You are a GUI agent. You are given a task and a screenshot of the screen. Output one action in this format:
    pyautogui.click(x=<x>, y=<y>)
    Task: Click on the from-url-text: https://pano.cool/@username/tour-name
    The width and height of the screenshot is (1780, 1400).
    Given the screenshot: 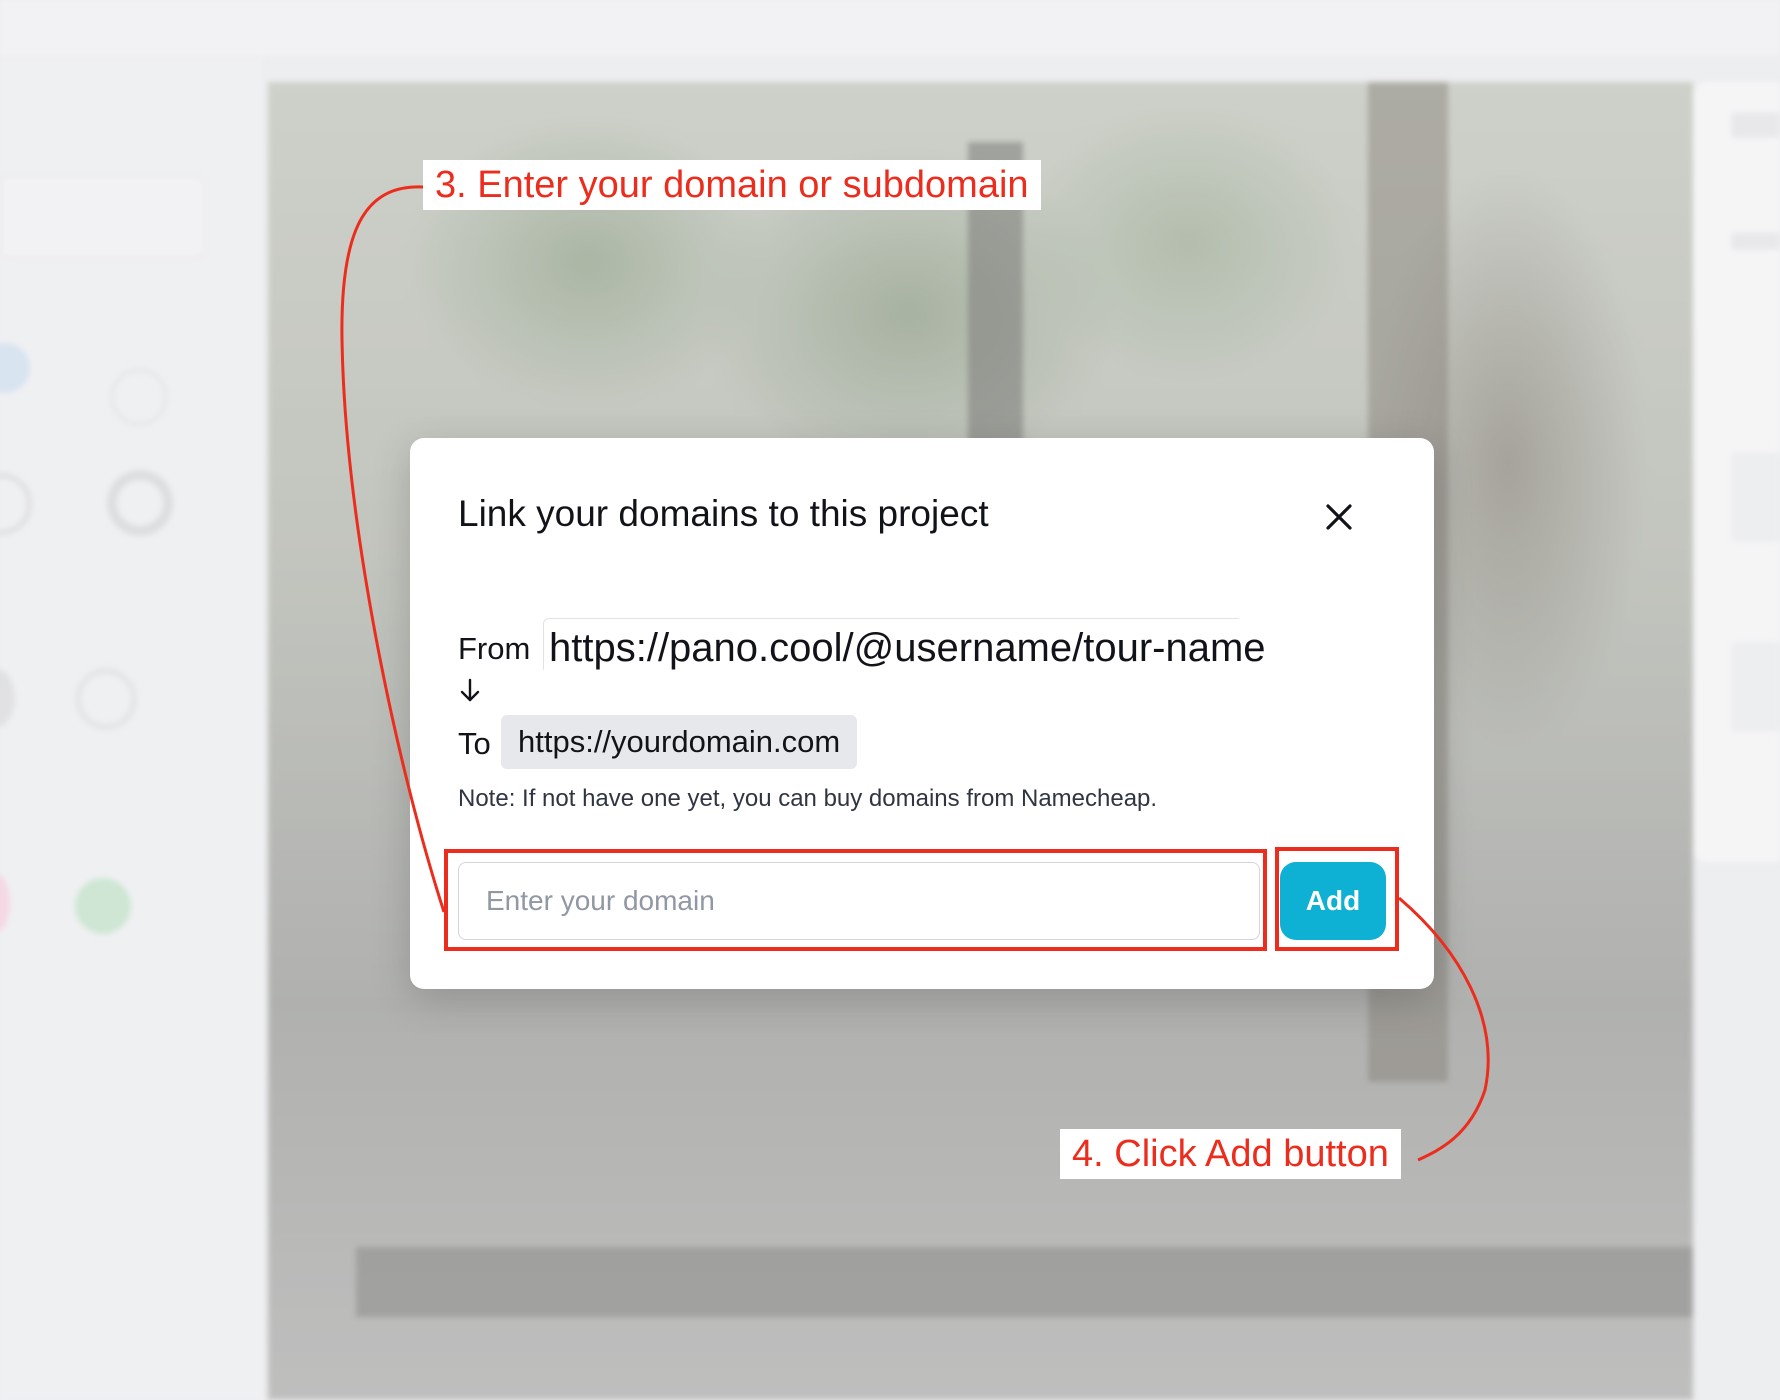 What is the action you would take?
    pyautogui.click(x=907, y=648)
    